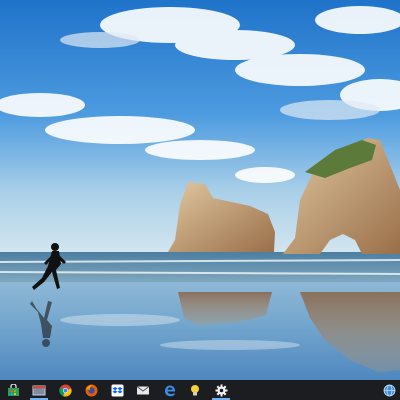 This screenshot has width=400, height=400. I want to click on dropbox-icon, so click(117, 390).